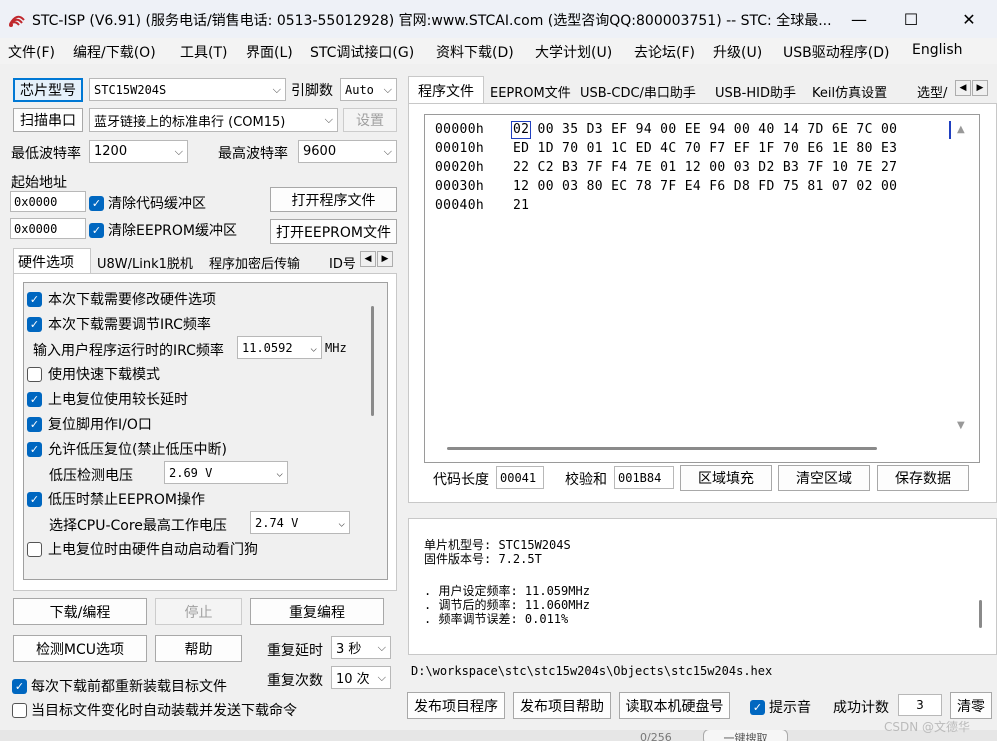 The height and width of the screenshot is (741, 997). I want to click on irc-frequency-select: 11.0592 ⌵, so click(279, 347).